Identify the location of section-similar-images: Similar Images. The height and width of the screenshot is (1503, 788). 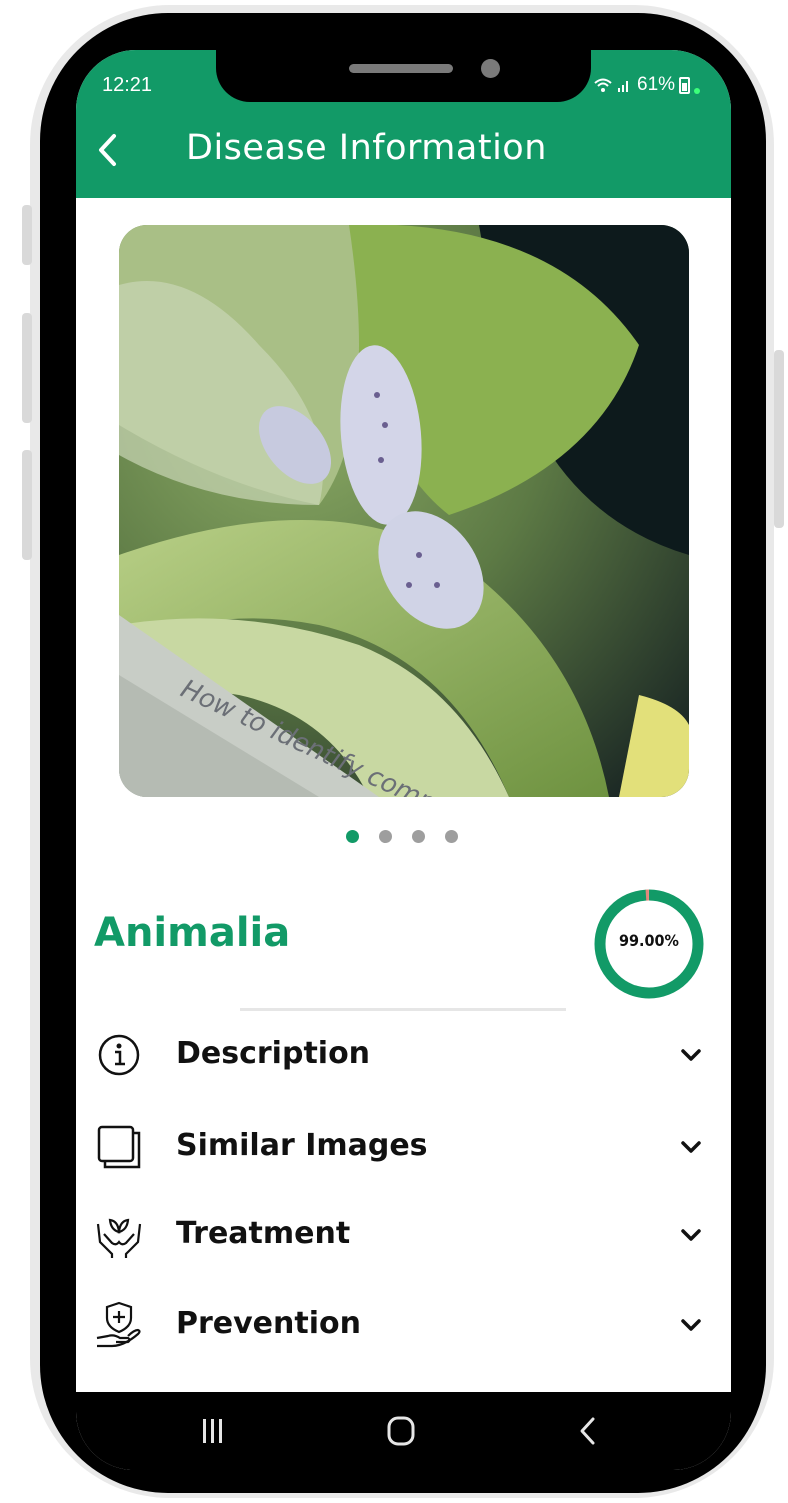
(403, 1150).